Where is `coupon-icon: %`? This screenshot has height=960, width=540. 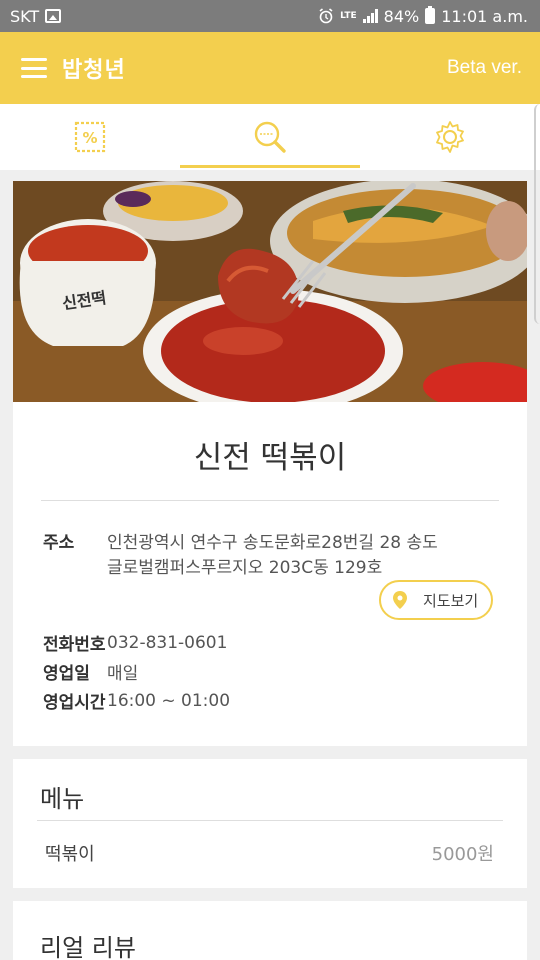
coupon-icon: % is located at coordinates (90, 137).